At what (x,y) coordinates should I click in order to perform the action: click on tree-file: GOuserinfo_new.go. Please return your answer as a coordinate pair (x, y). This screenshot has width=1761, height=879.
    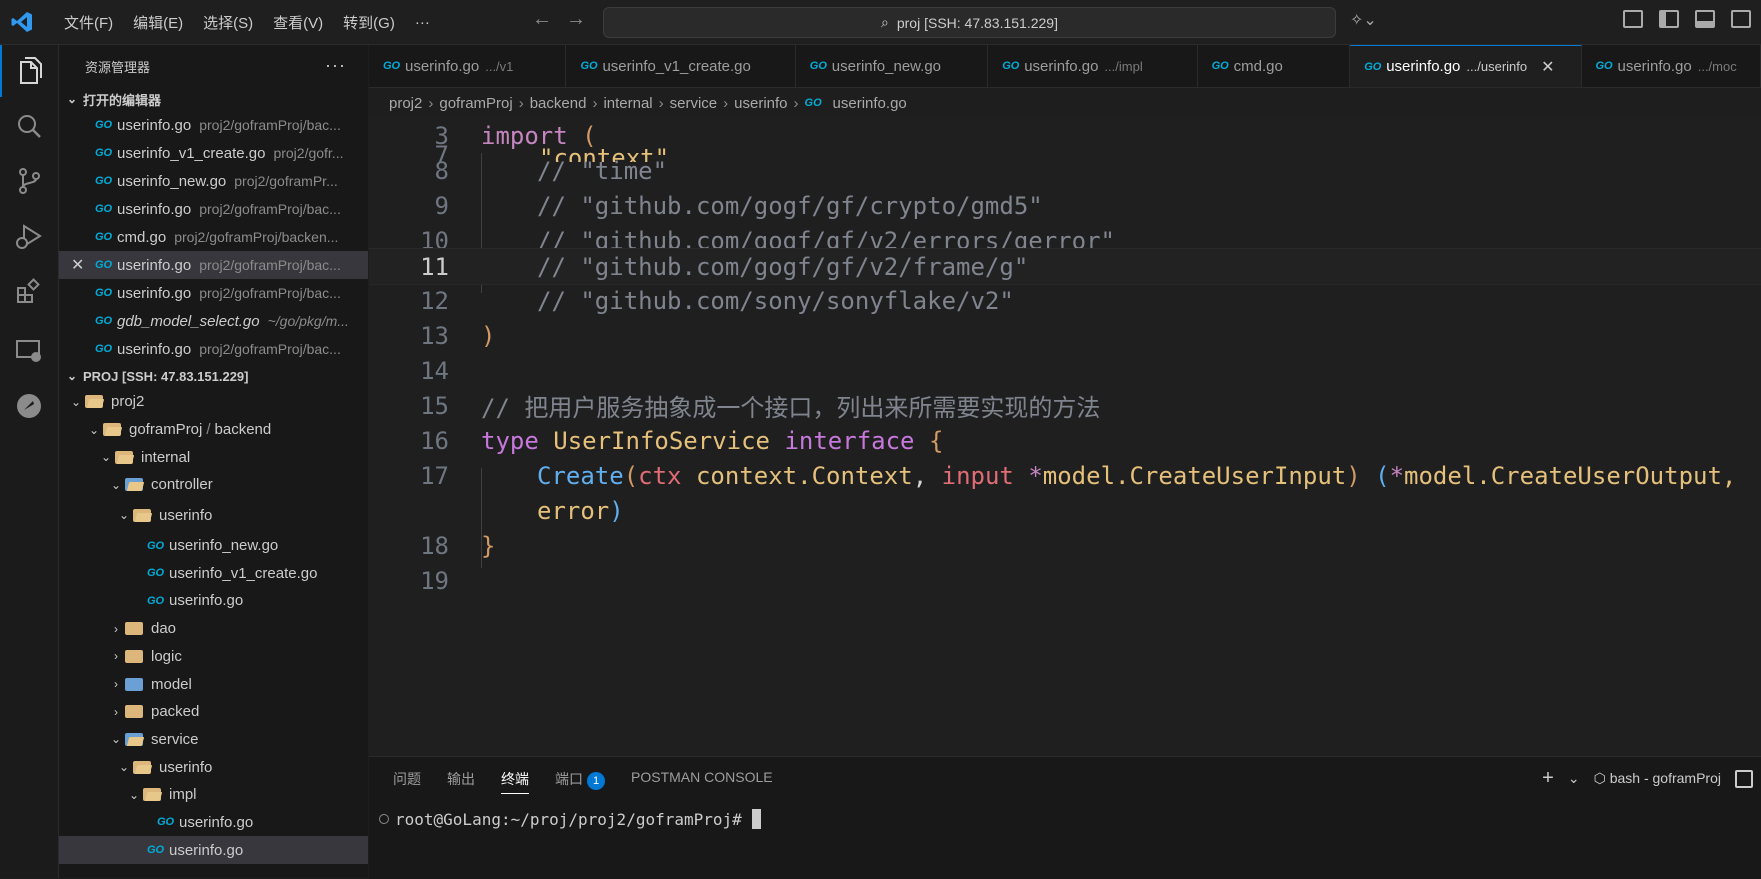
    Looking at the image, I should click on (213, 546).